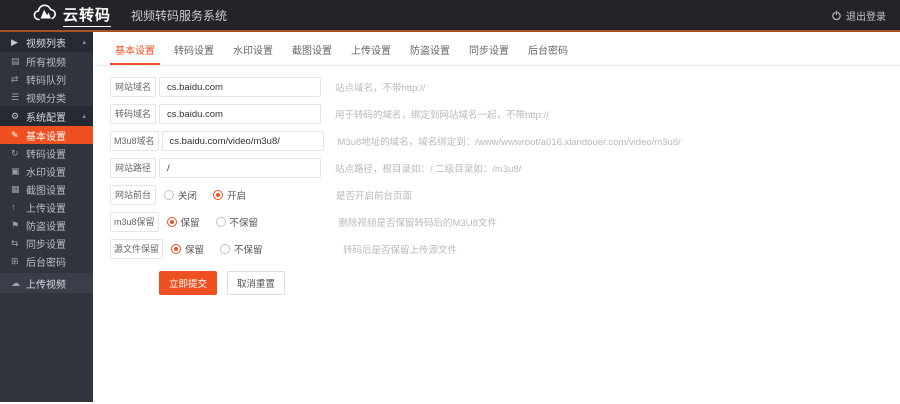 The width and height of the screenshot is (900, 404). Describe the element at coordinates (836, 14) in the screenshot. I see `power-icon` at that location.